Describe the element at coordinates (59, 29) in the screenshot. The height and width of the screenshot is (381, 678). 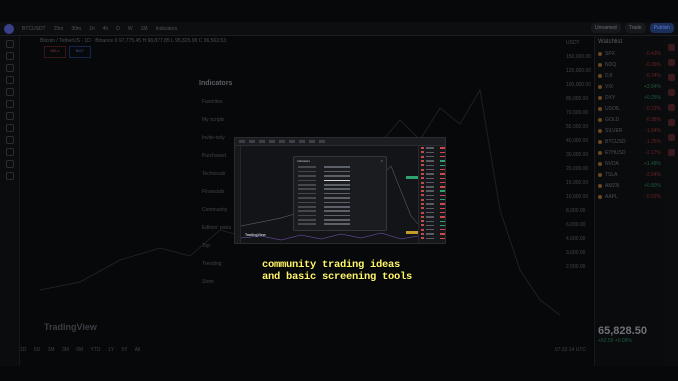
I see `interval-15m: 15m` at that location.